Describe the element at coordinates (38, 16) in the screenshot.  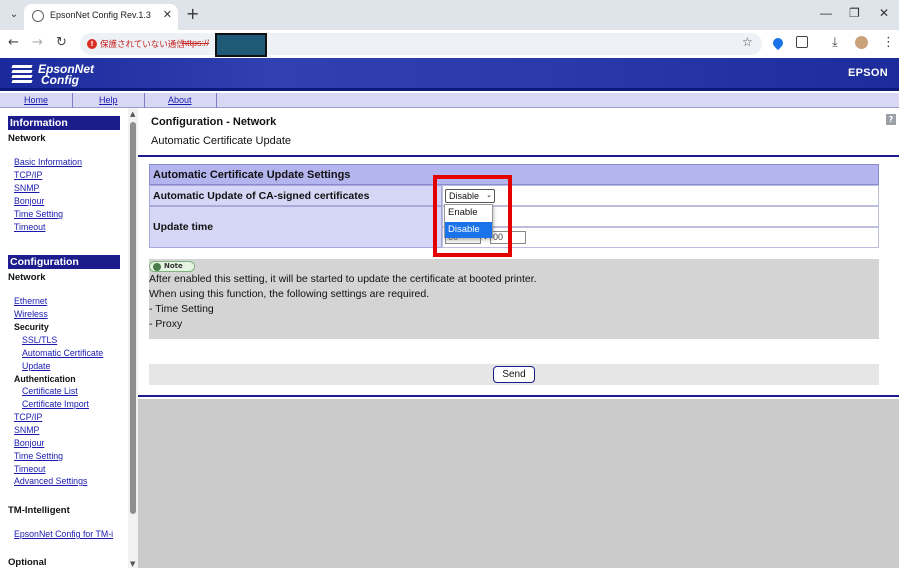
I see `globe-icon` at that location.